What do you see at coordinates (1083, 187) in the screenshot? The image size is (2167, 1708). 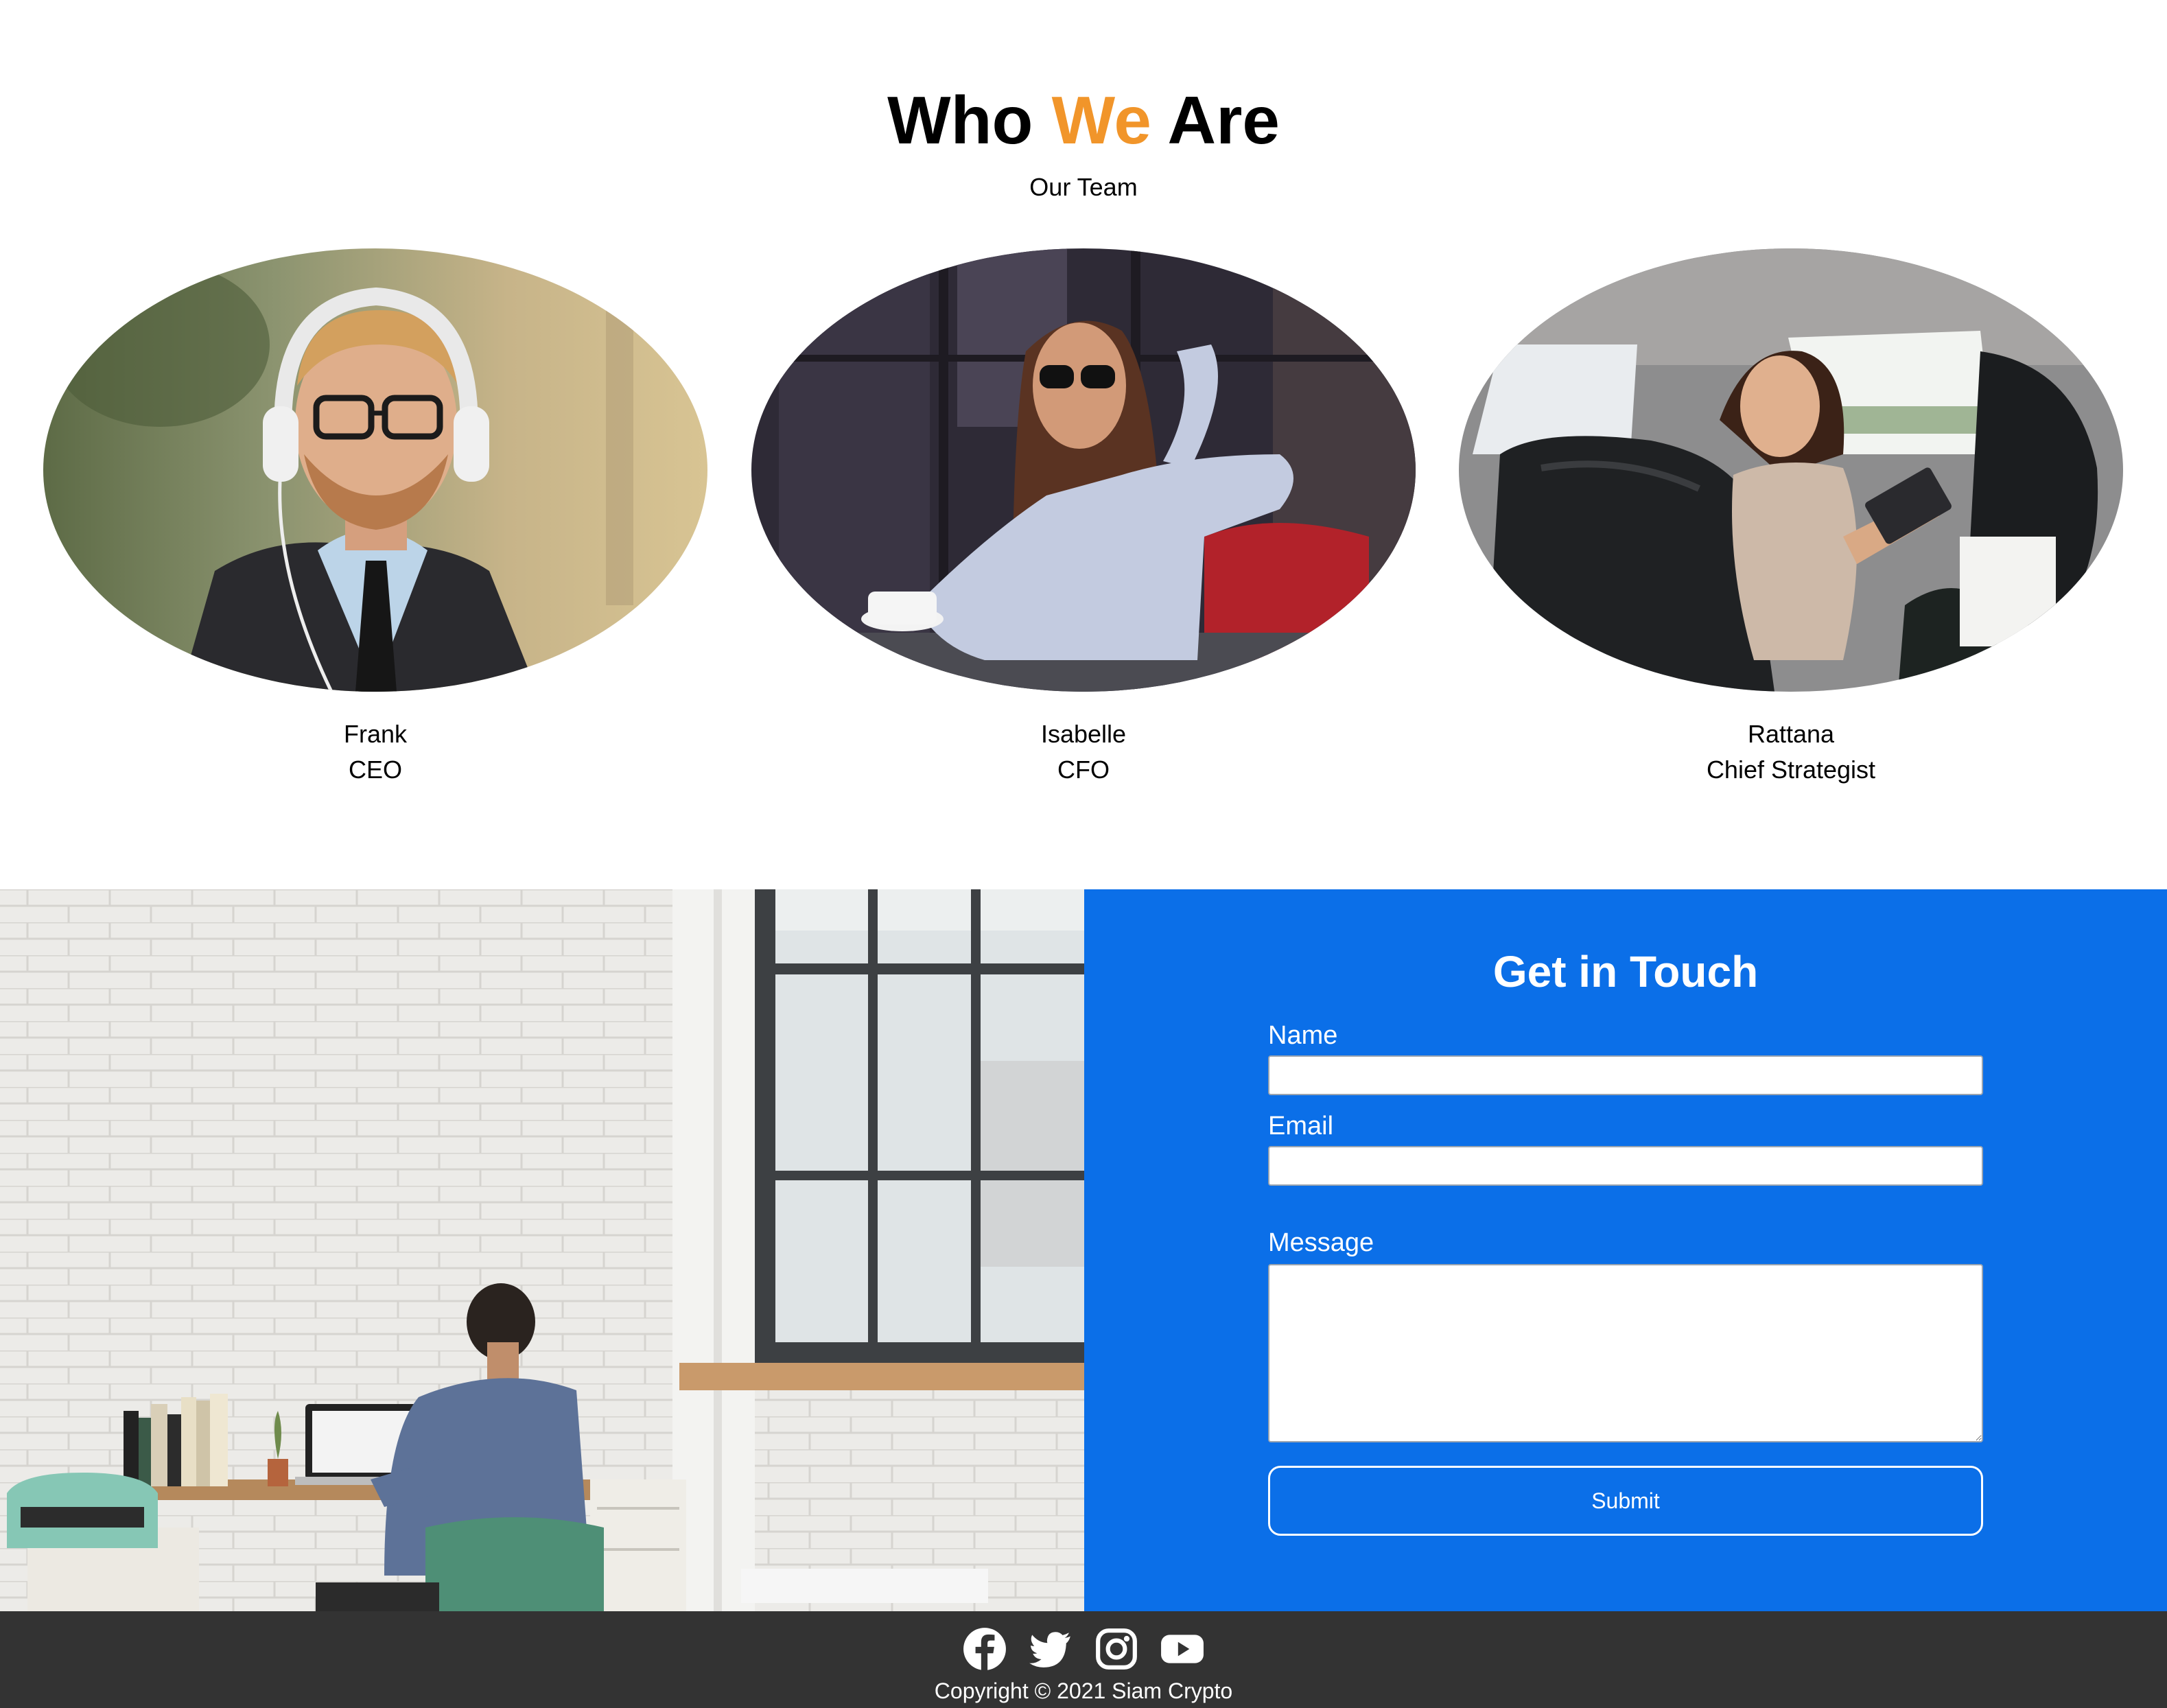 I see `team-subtitle: Our Team` at bounding box center [1083, 187].